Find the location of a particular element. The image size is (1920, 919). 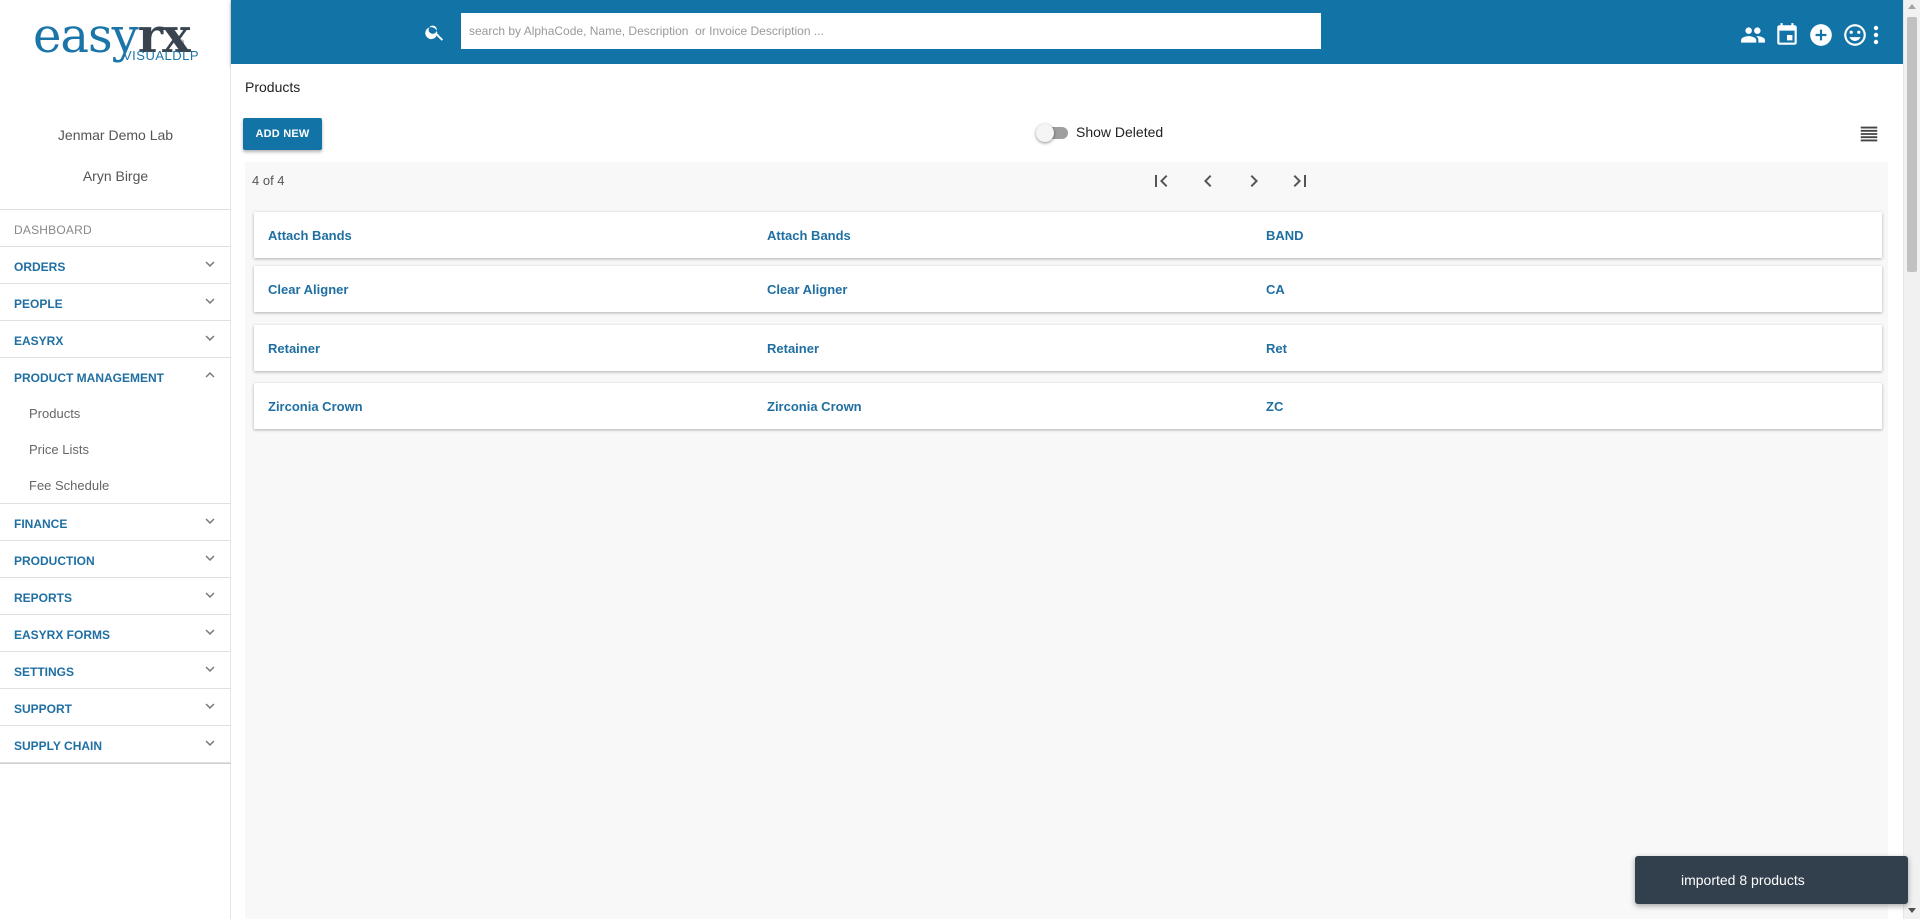

sidebar-item-label: SUPPLY CHAIN is located at coordinates (58, 746).